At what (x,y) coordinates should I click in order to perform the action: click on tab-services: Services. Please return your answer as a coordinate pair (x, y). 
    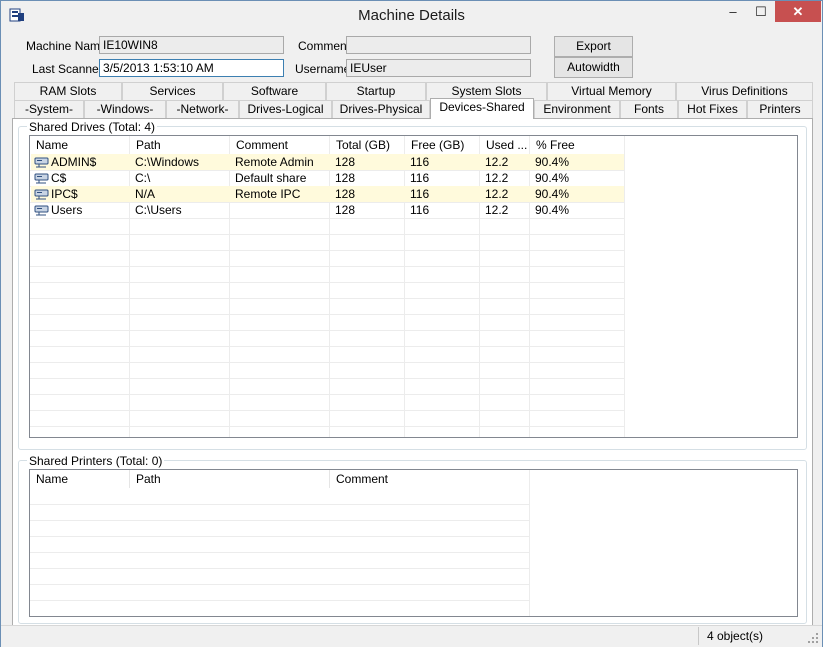
    Looking at the image, I should click on (172, 91).